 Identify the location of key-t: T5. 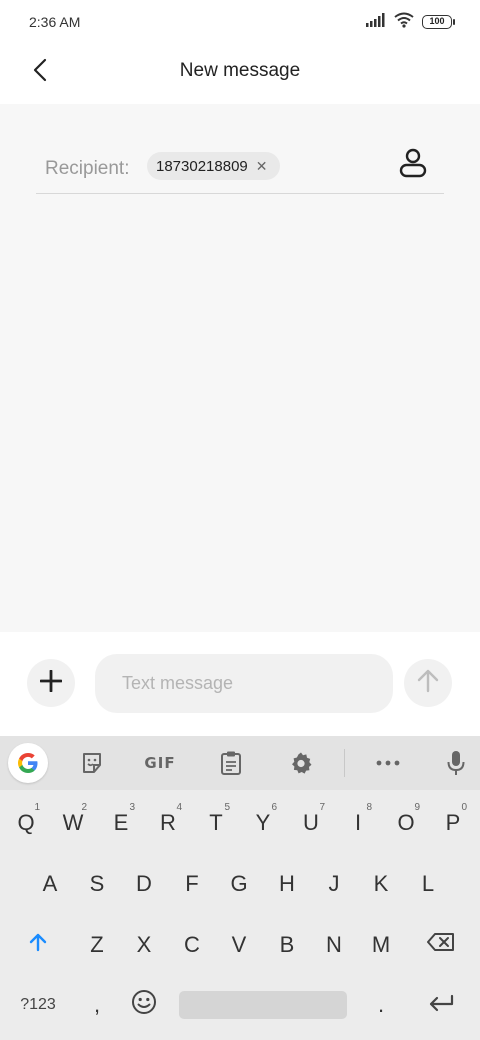
(216, 823).